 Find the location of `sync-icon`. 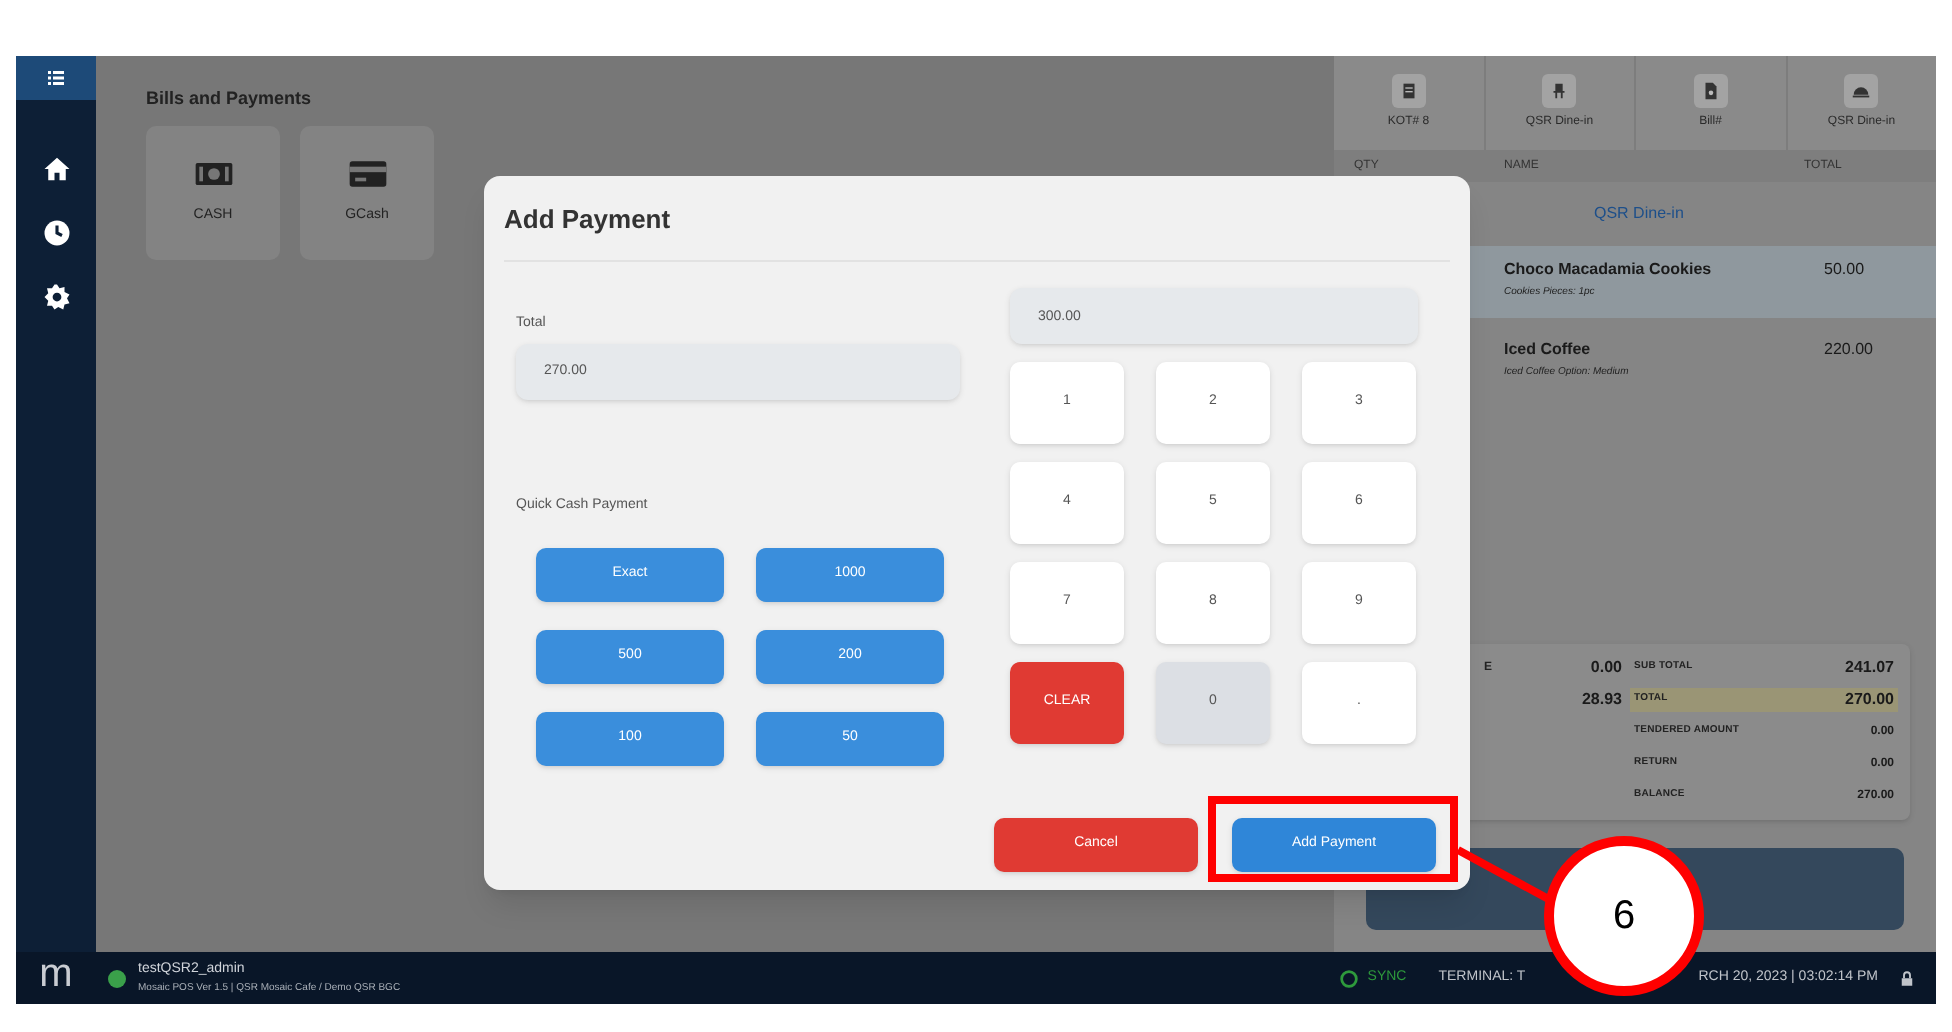

sync-icon is located at coordinates (1348, 978).